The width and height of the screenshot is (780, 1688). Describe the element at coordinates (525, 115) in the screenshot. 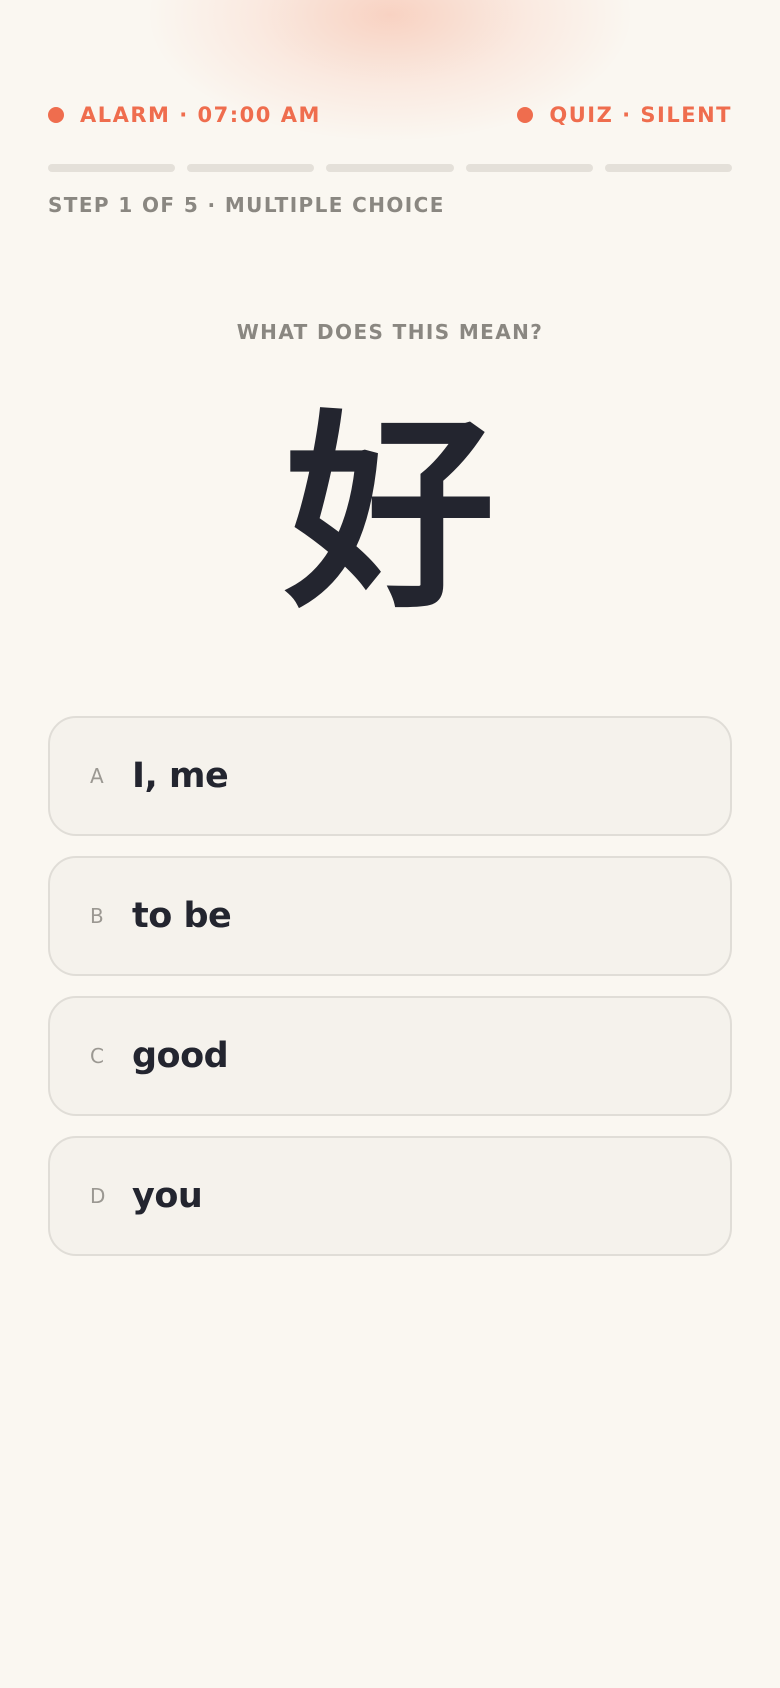

I see `mode-dot-icon` at that location.